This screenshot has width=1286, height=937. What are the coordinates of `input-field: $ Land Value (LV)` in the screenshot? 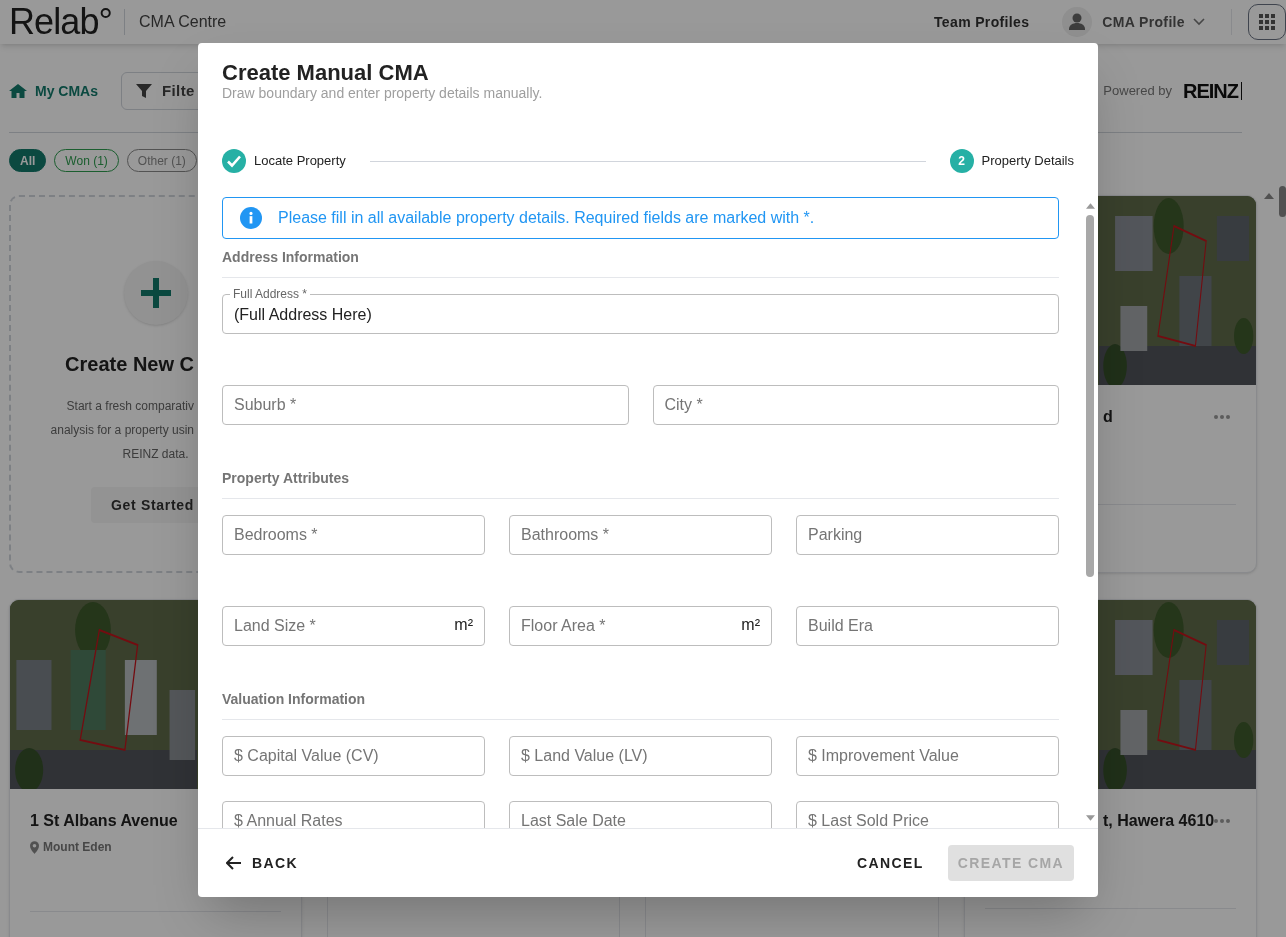 It's located at (640, 756).